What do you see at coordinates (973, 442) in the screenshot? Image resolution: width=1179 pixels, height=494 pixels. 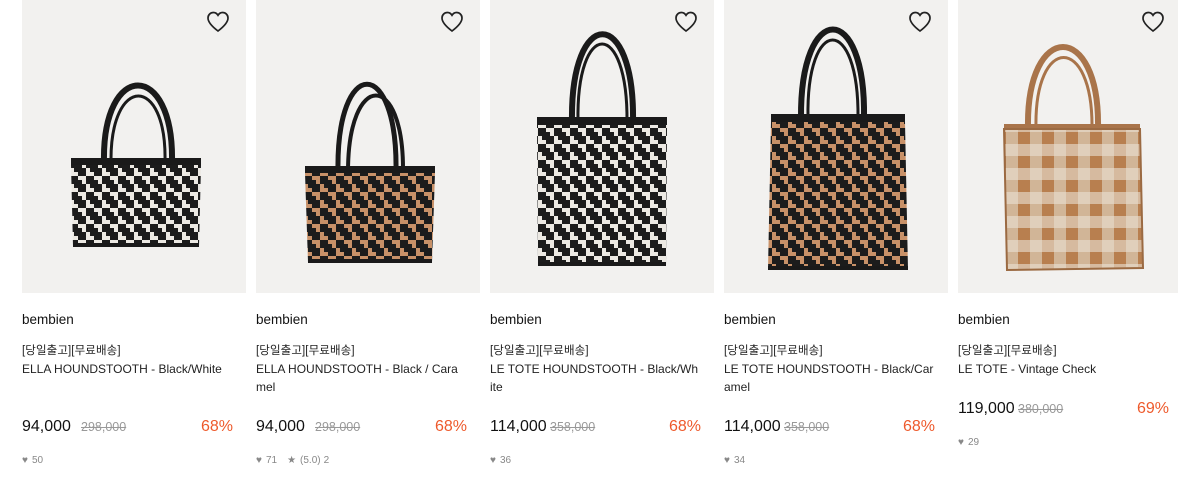 I see `likes-count: 29` at bounding box center [973, 442].